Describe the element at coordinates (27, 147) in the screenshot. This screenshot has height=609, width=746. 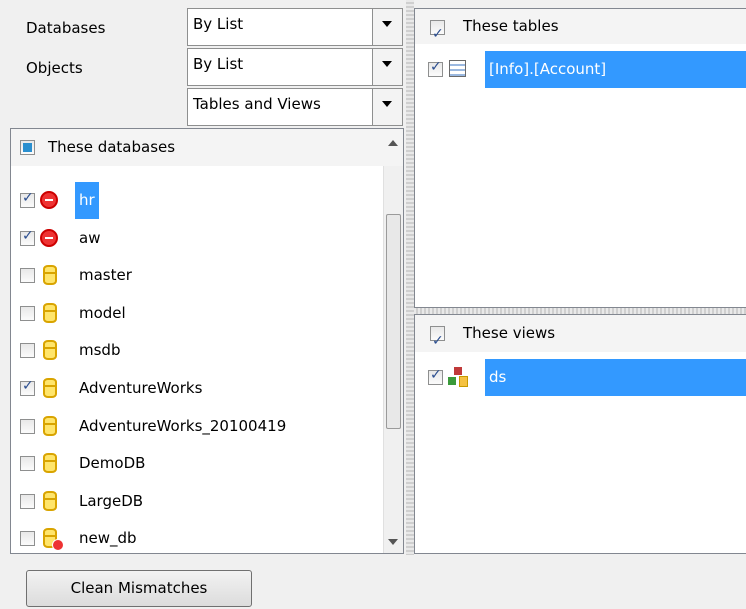
I see `select-all-databases-checkbox` at that location.